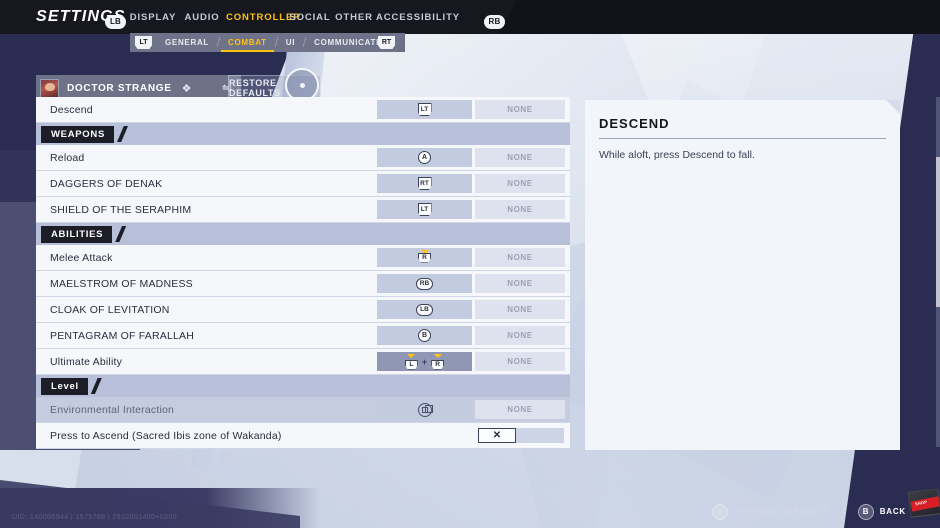 This screenshot has width=940, height=528. I want to click on keybinding-label: Descend, so click(71, 109).